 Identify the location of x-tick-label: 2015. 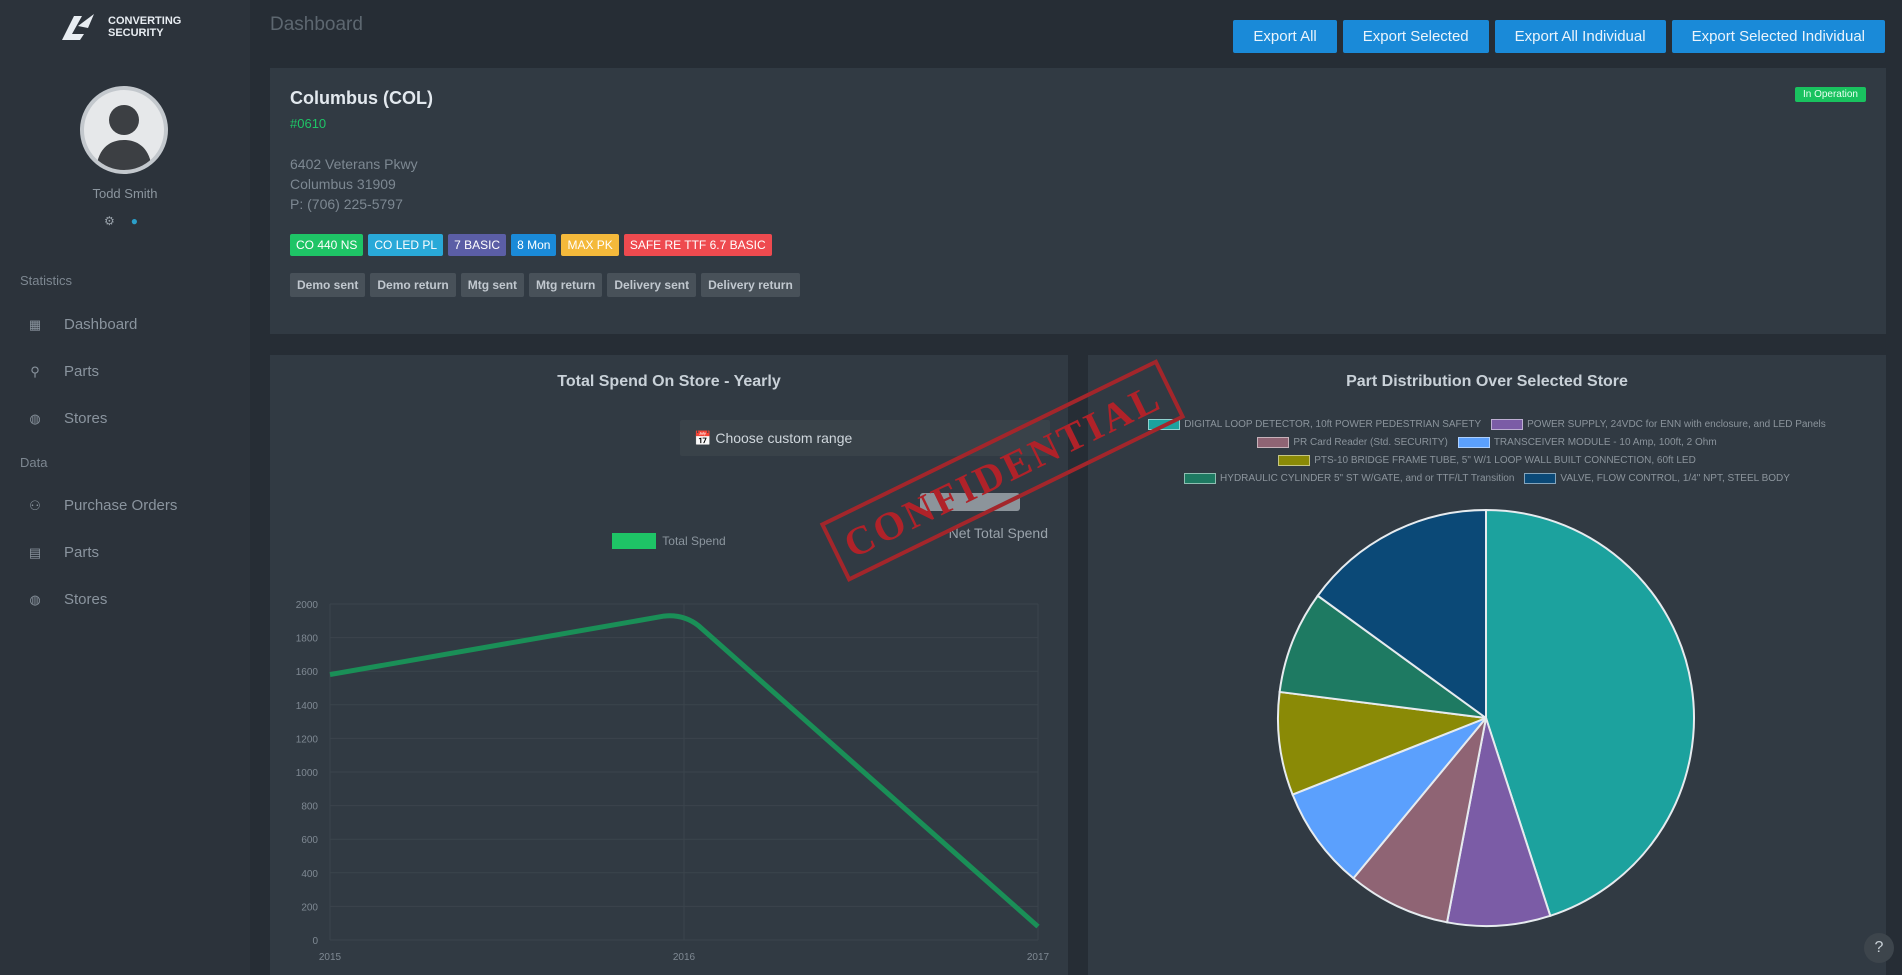
(330, 957).